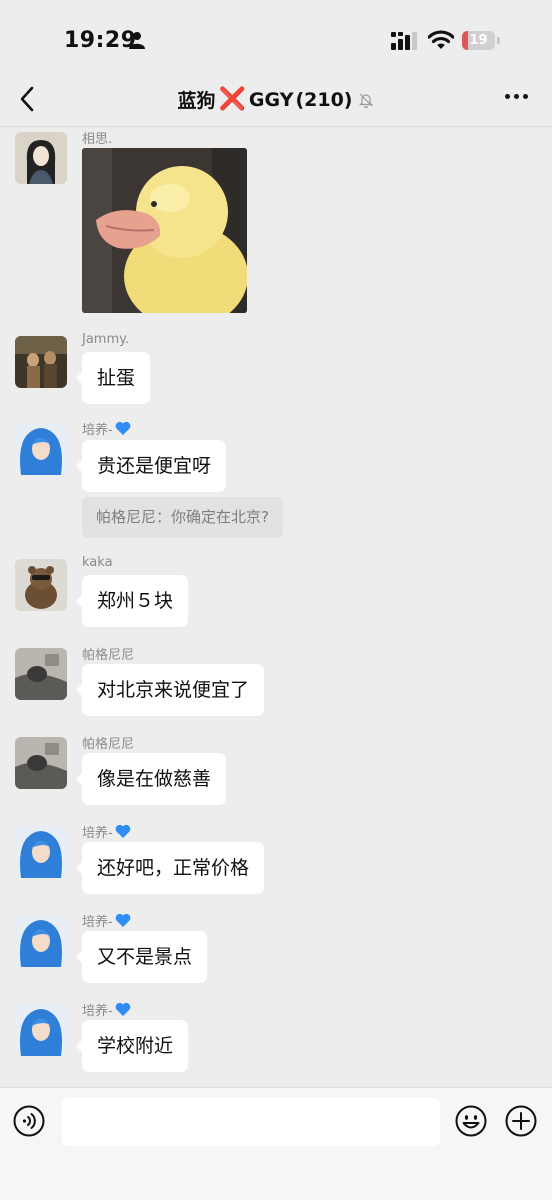 Image resolution: width=552 pixels, height=1200 pixels. Describe the element at coordinates (366, 100) in the screenshot. I see `bell-off-icon` at that location.